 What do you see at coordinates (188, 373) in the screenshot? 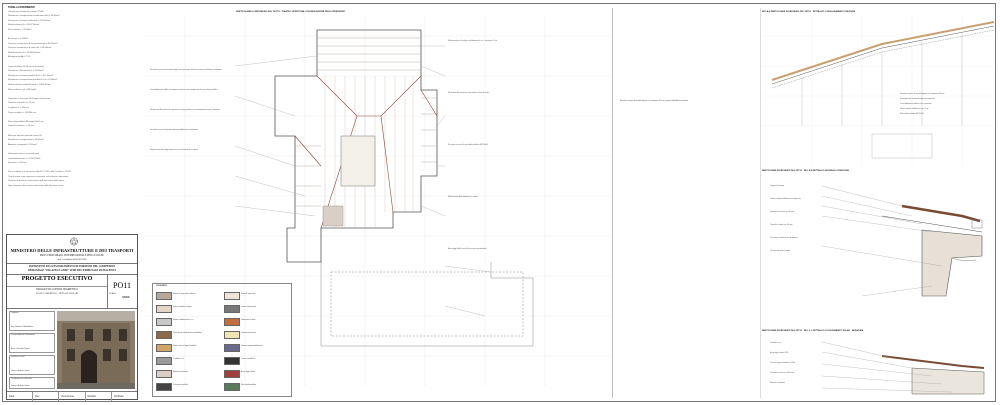
I see `legend-item: Muratura esistente` at bounding box center [188, 373].